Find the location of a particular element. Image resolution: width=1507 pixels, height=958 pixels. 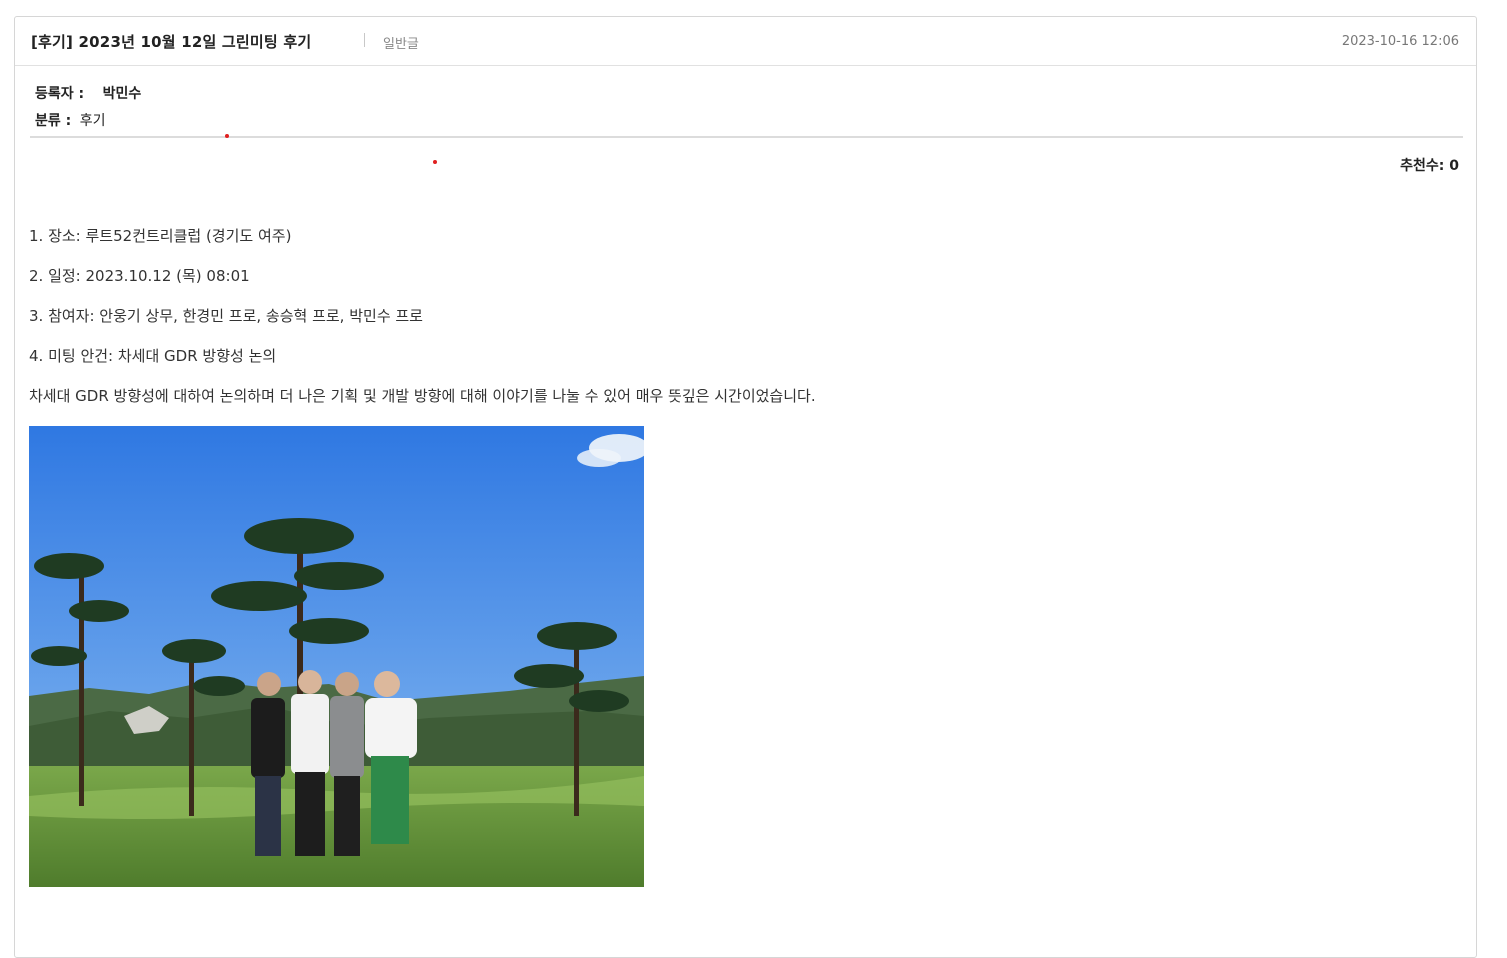

post-date: 2023-10-16 12:06 is located at coordinates (1400, 41).